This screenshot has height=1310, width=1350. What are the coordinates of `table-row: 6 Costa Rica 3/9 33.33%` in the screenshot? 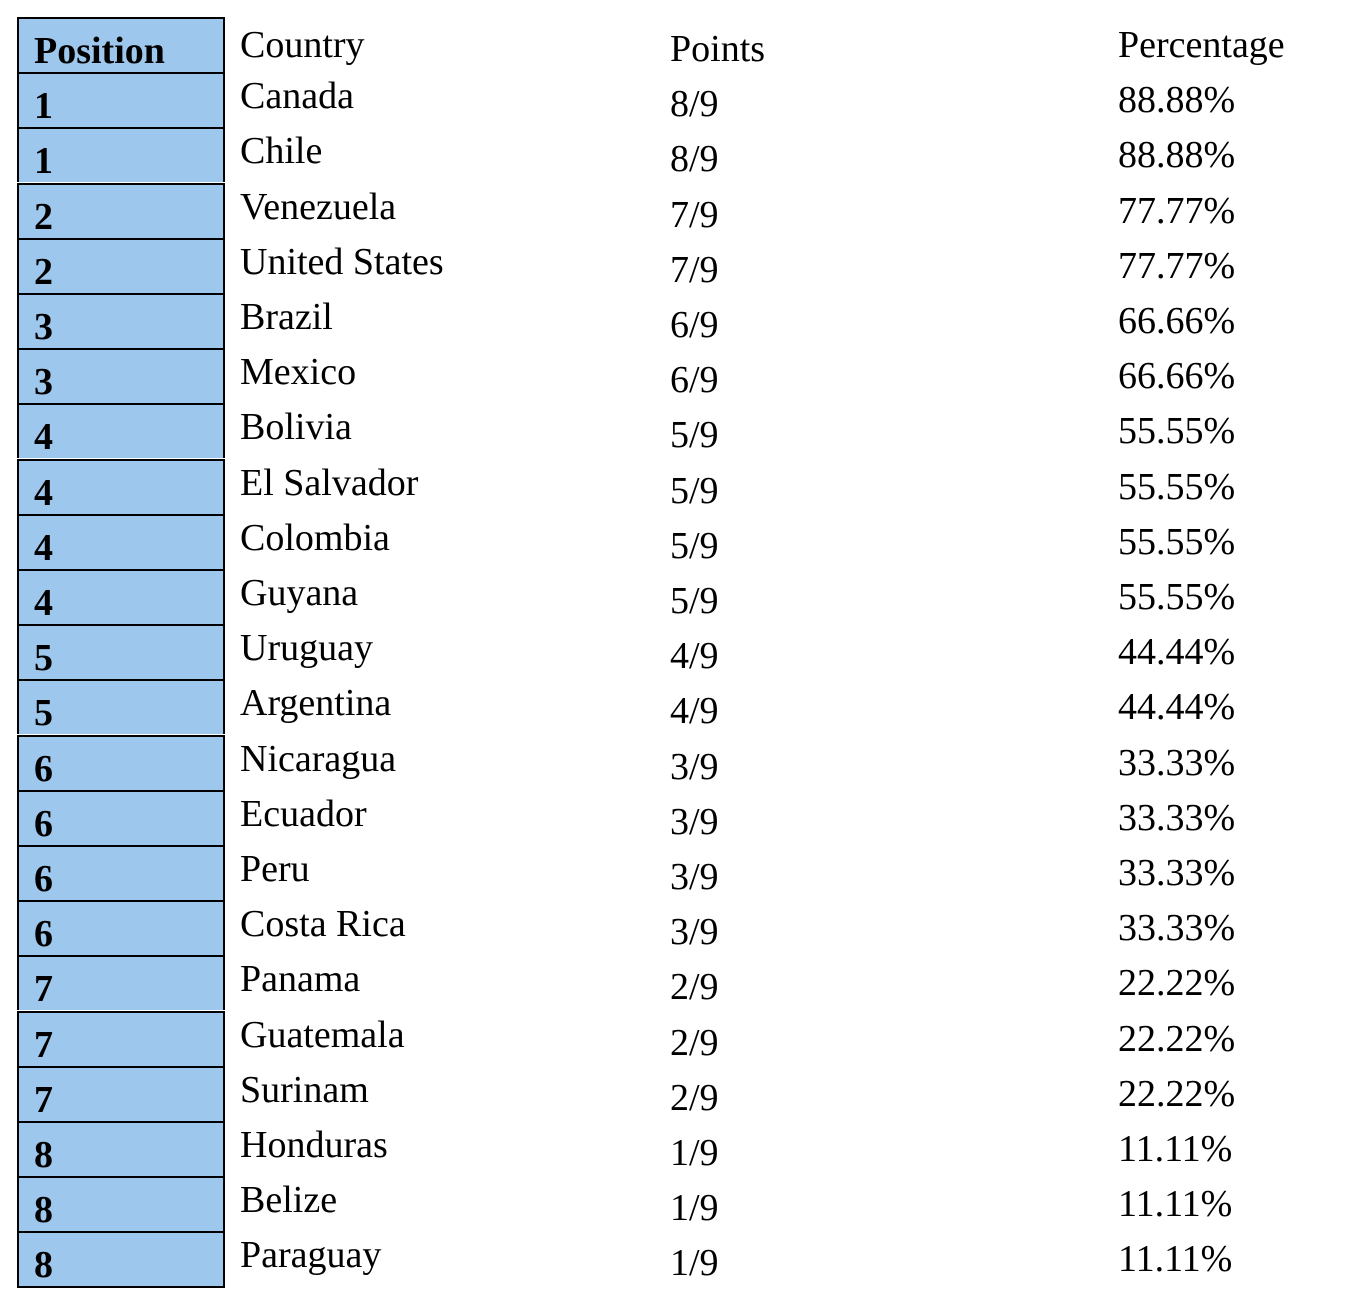 It's located at (675, 928).